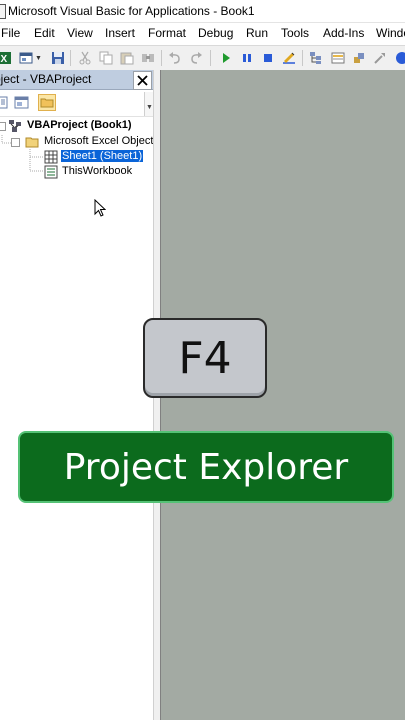 This screenshot has width=405, height=720. I want to click on project-explorer-icon, so click(316, 58).